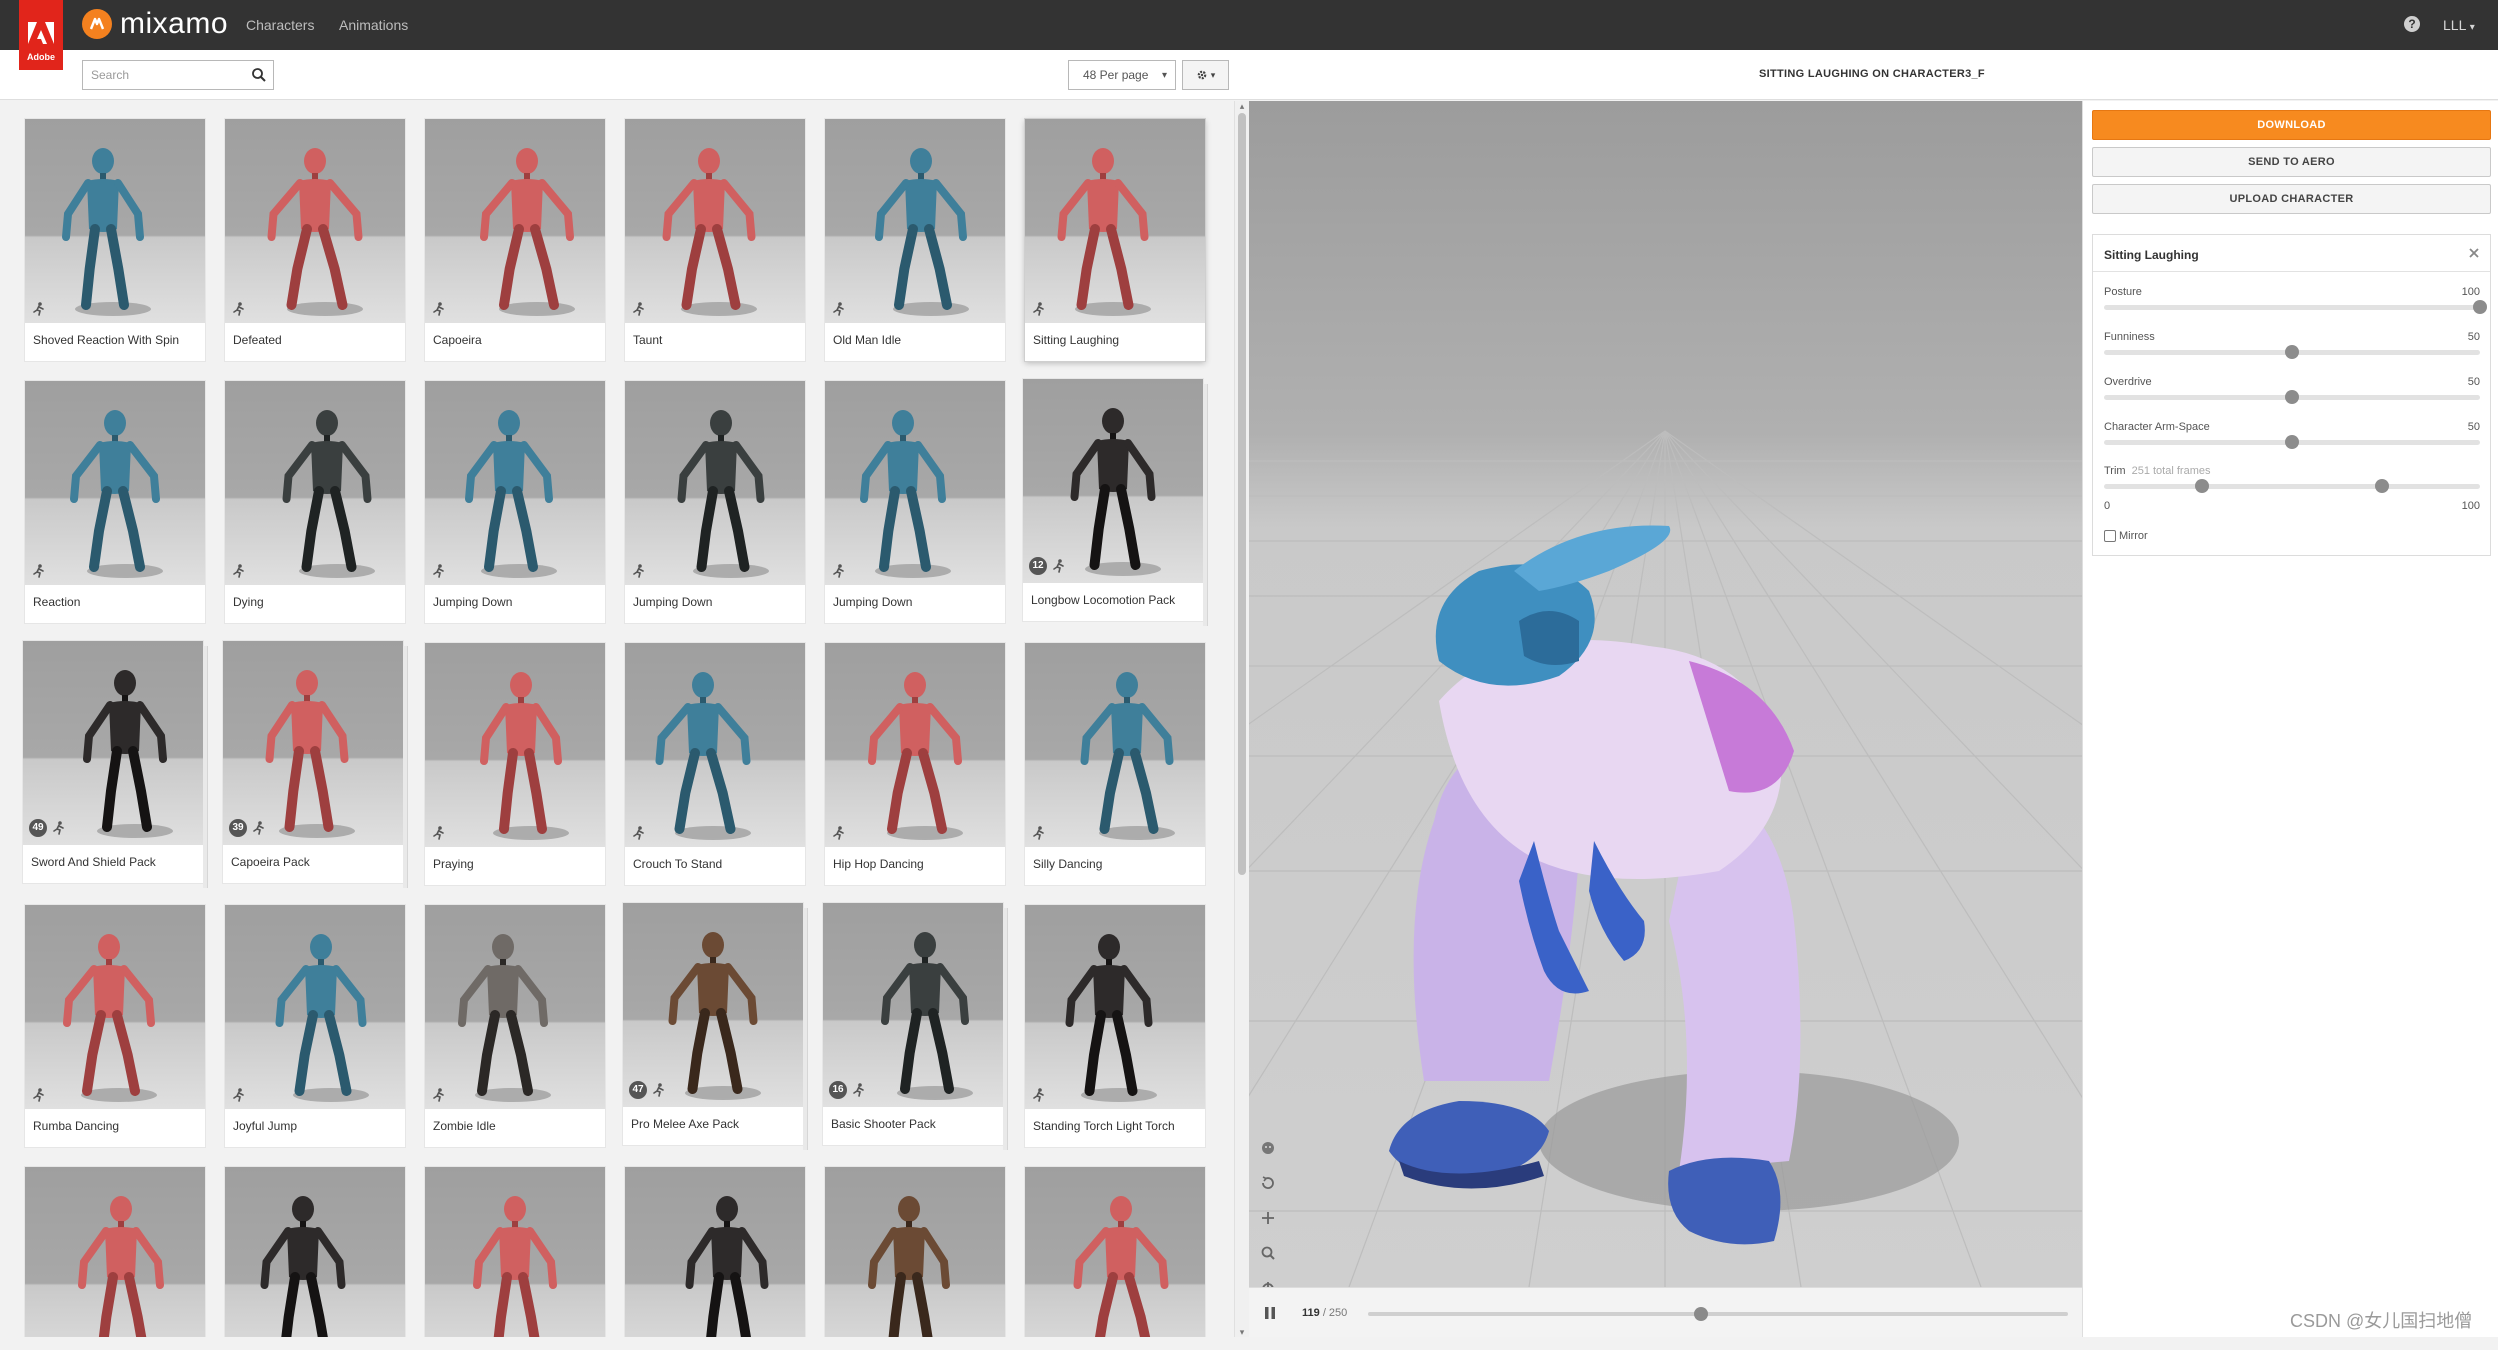 This screenshot has width=2498, height=1350. I want to click on help-icon: ?, so click(2412, 24).